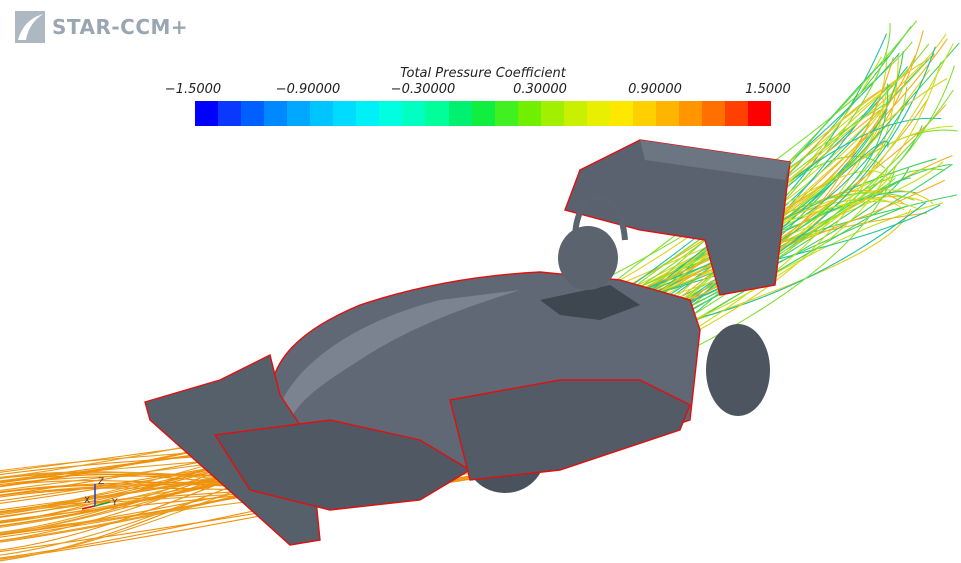 This screenshot has width=961, height=563. I want to click on colorbar, so click(483, 113).